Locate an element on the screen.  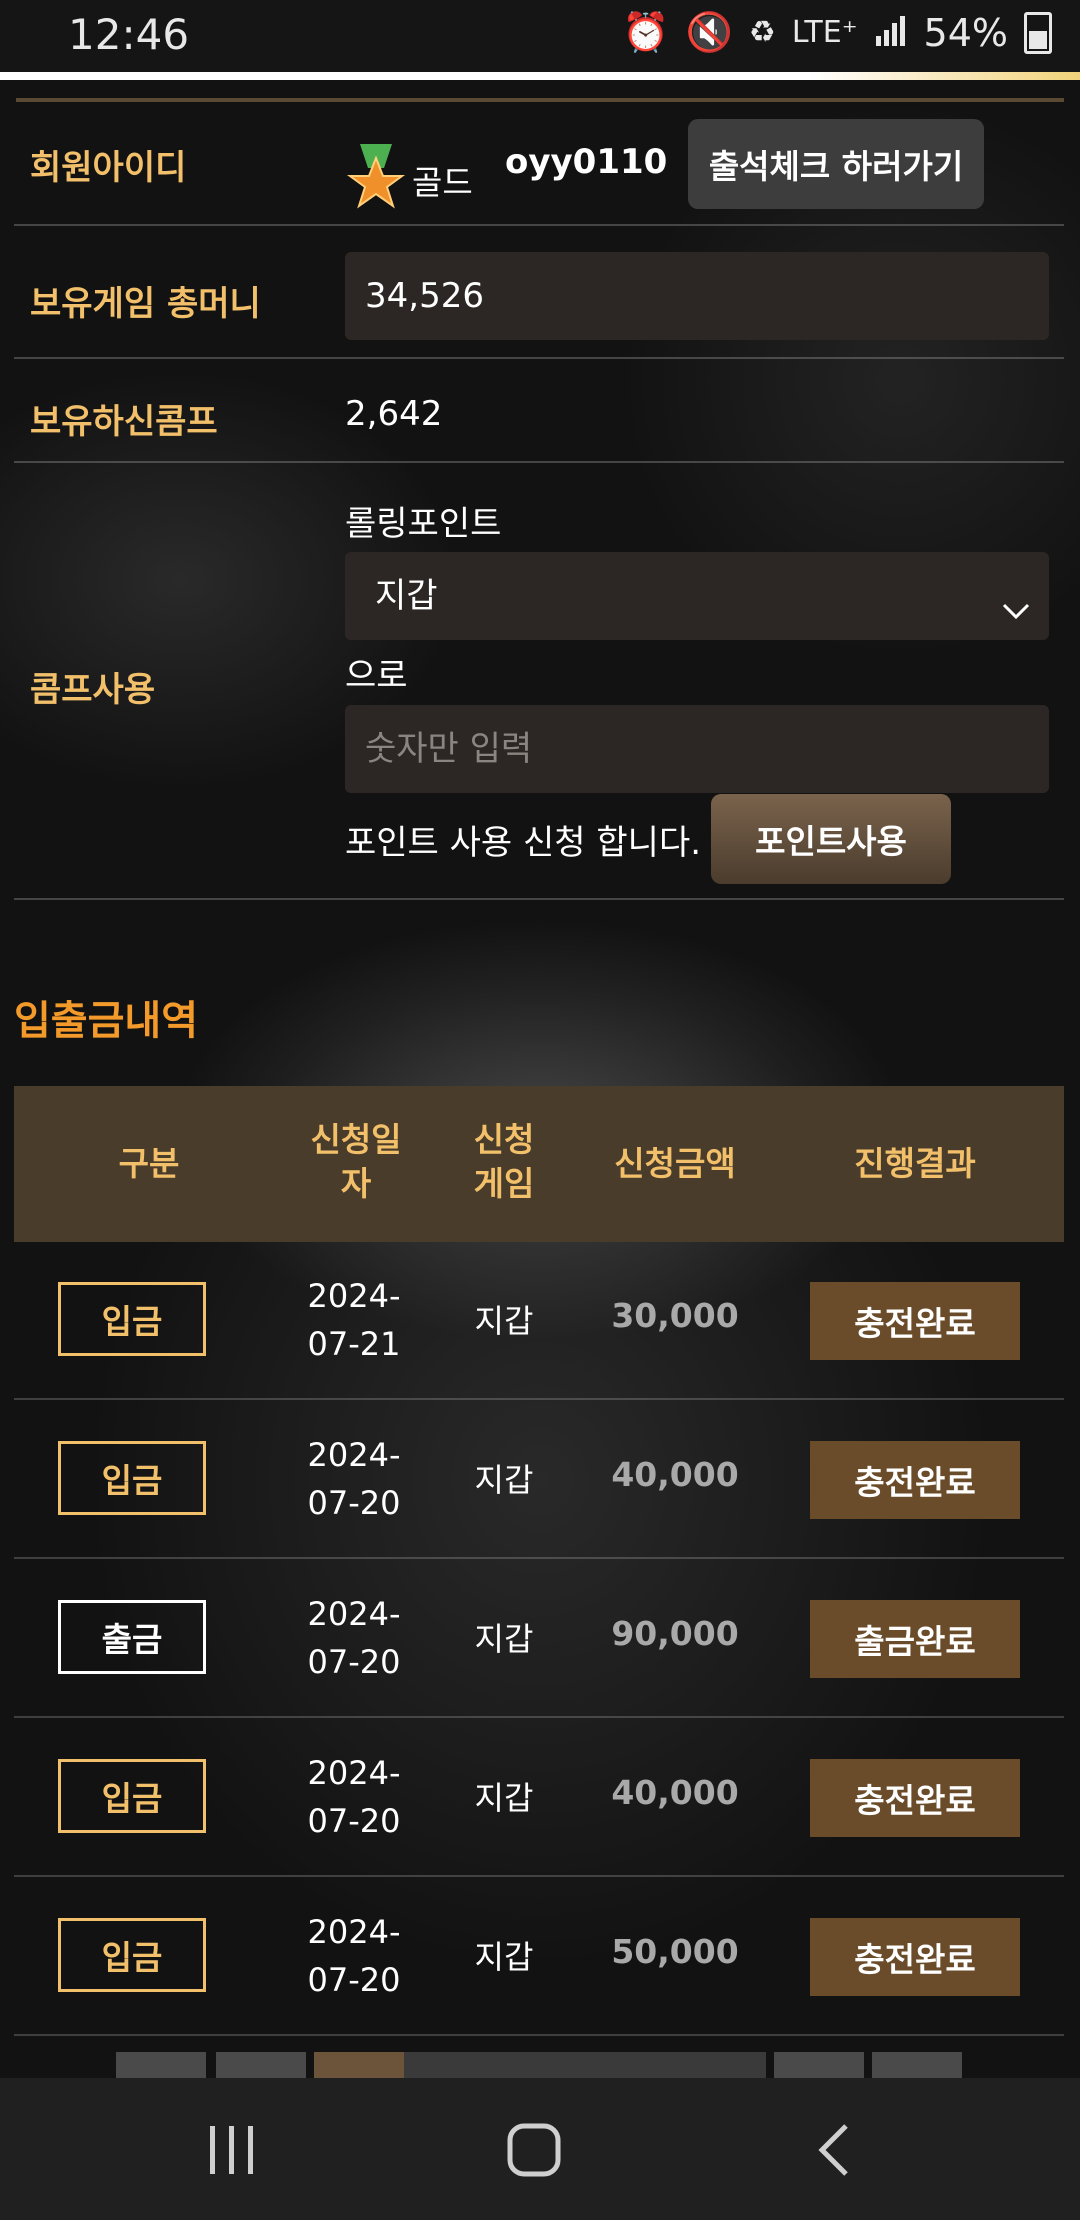
comp-use-label: 콤프사용 is located at coordinates (93, 690).